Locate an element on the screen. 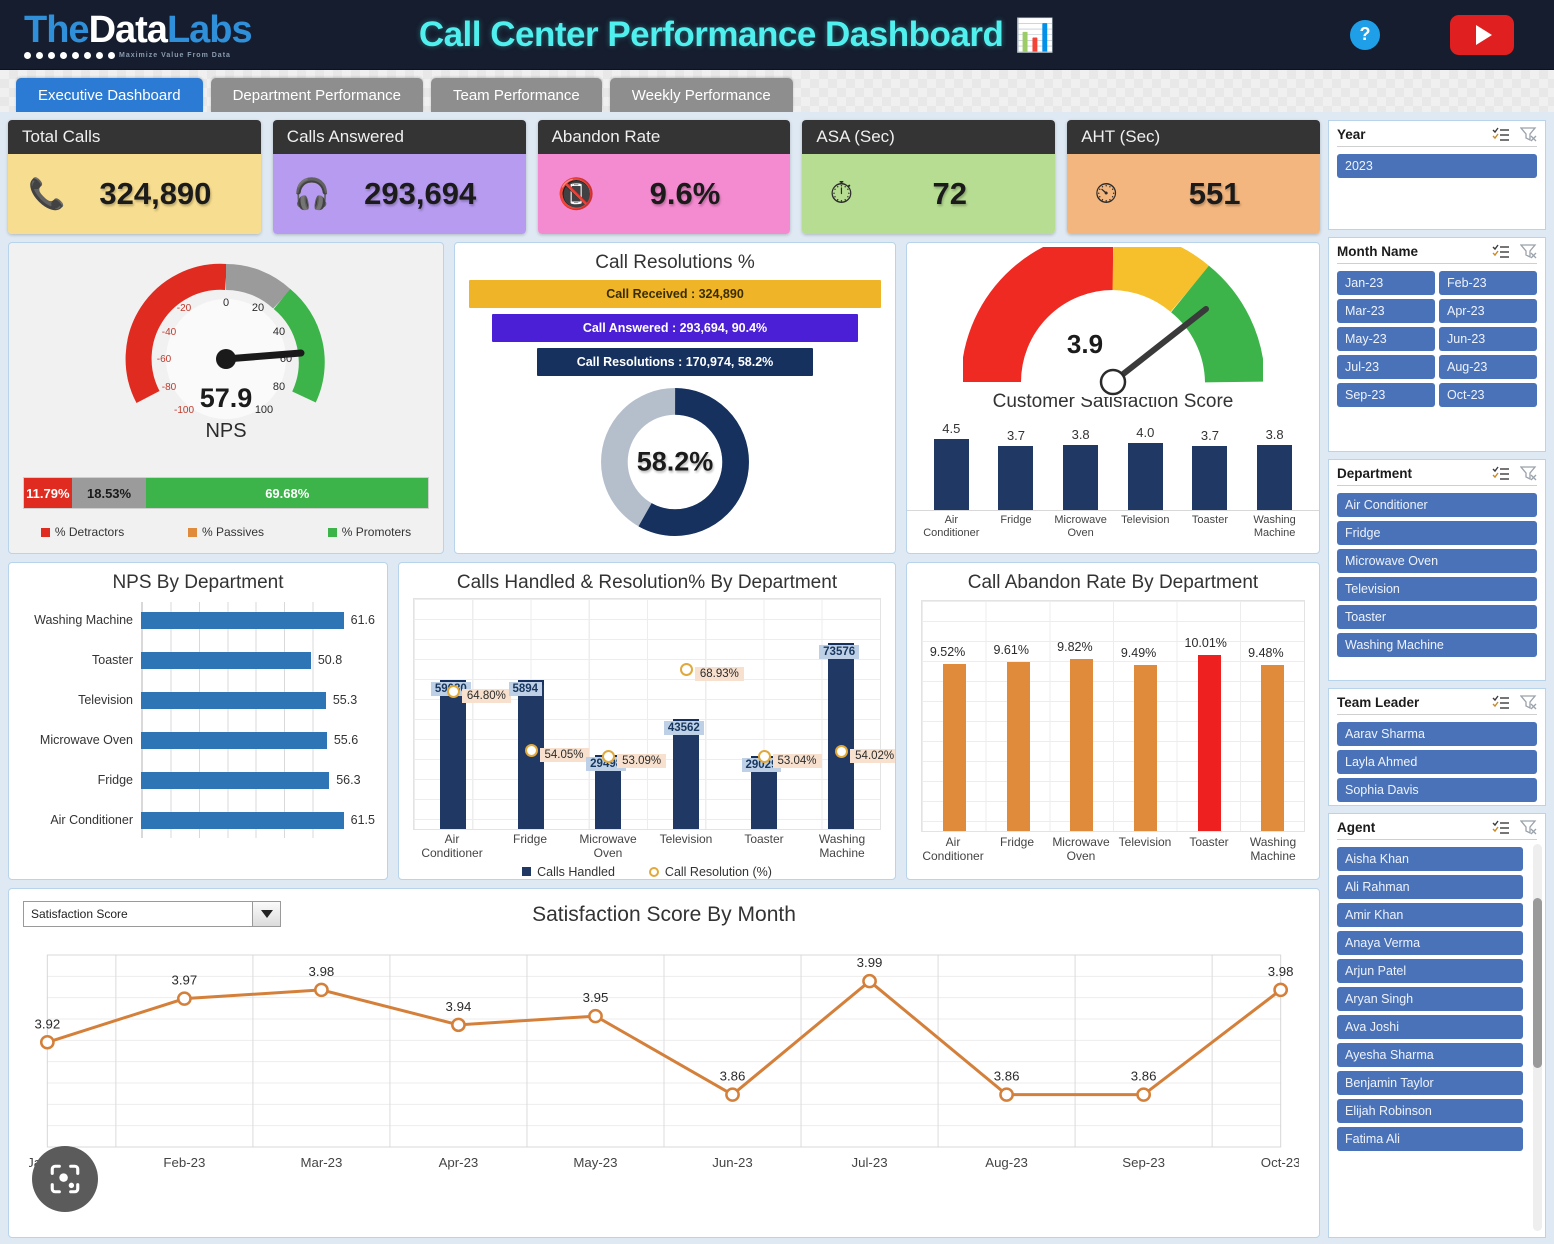 This screenshot has width=1554, height=1244. google-lens-button is located at coordinates (65, 1179).